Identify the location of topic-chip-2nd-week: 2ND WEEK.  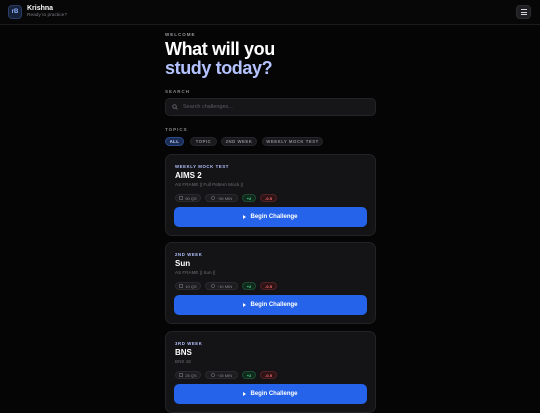
(239, 141).